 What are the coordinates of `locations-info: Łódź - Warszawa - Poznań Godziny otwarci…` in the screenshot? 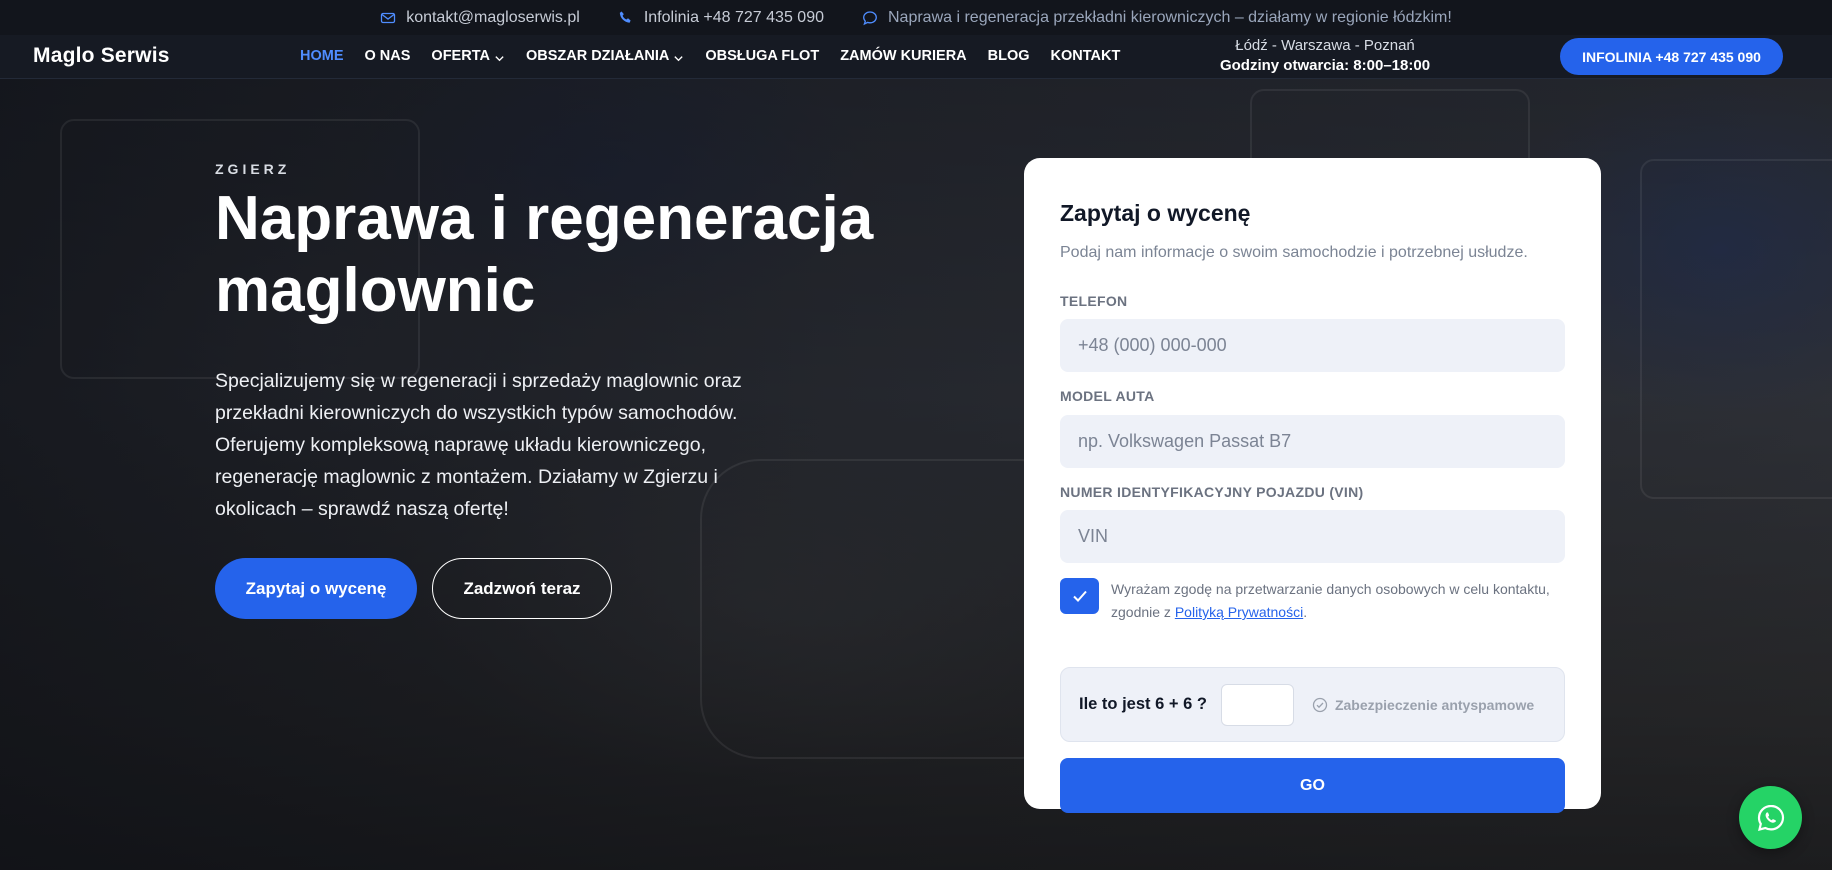 It's located at (1325, 56).